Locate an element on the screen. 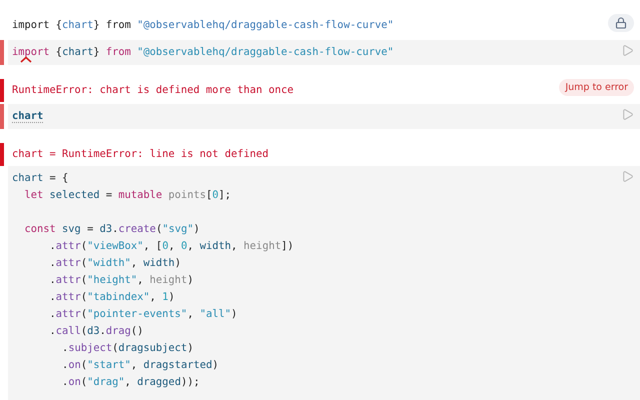 This screenshot has width=640, height=400. lock-icon is located at coordinates (621, 23).